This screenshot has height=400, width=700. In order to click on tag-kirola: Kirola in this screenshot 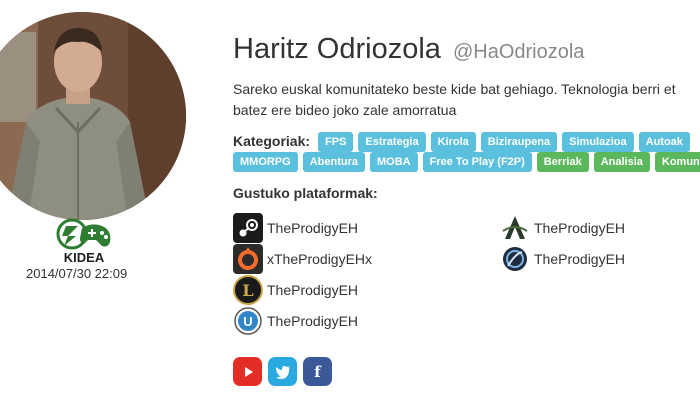, I will do `click(453, 142)`.